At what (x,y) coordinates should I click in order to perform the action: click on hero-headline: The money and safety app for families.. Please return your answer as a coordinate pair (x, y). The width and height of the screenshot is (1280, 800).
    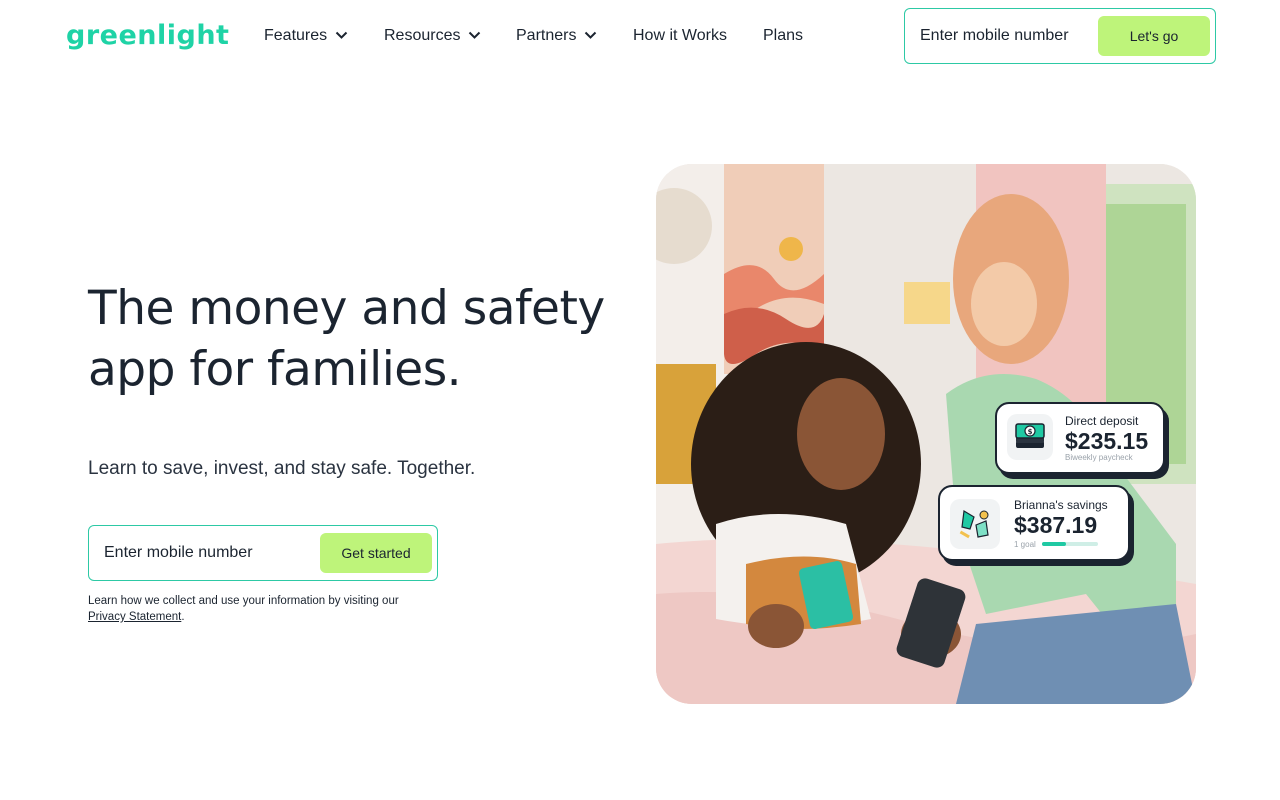
    Looking at the image, I should click on (358, 339).